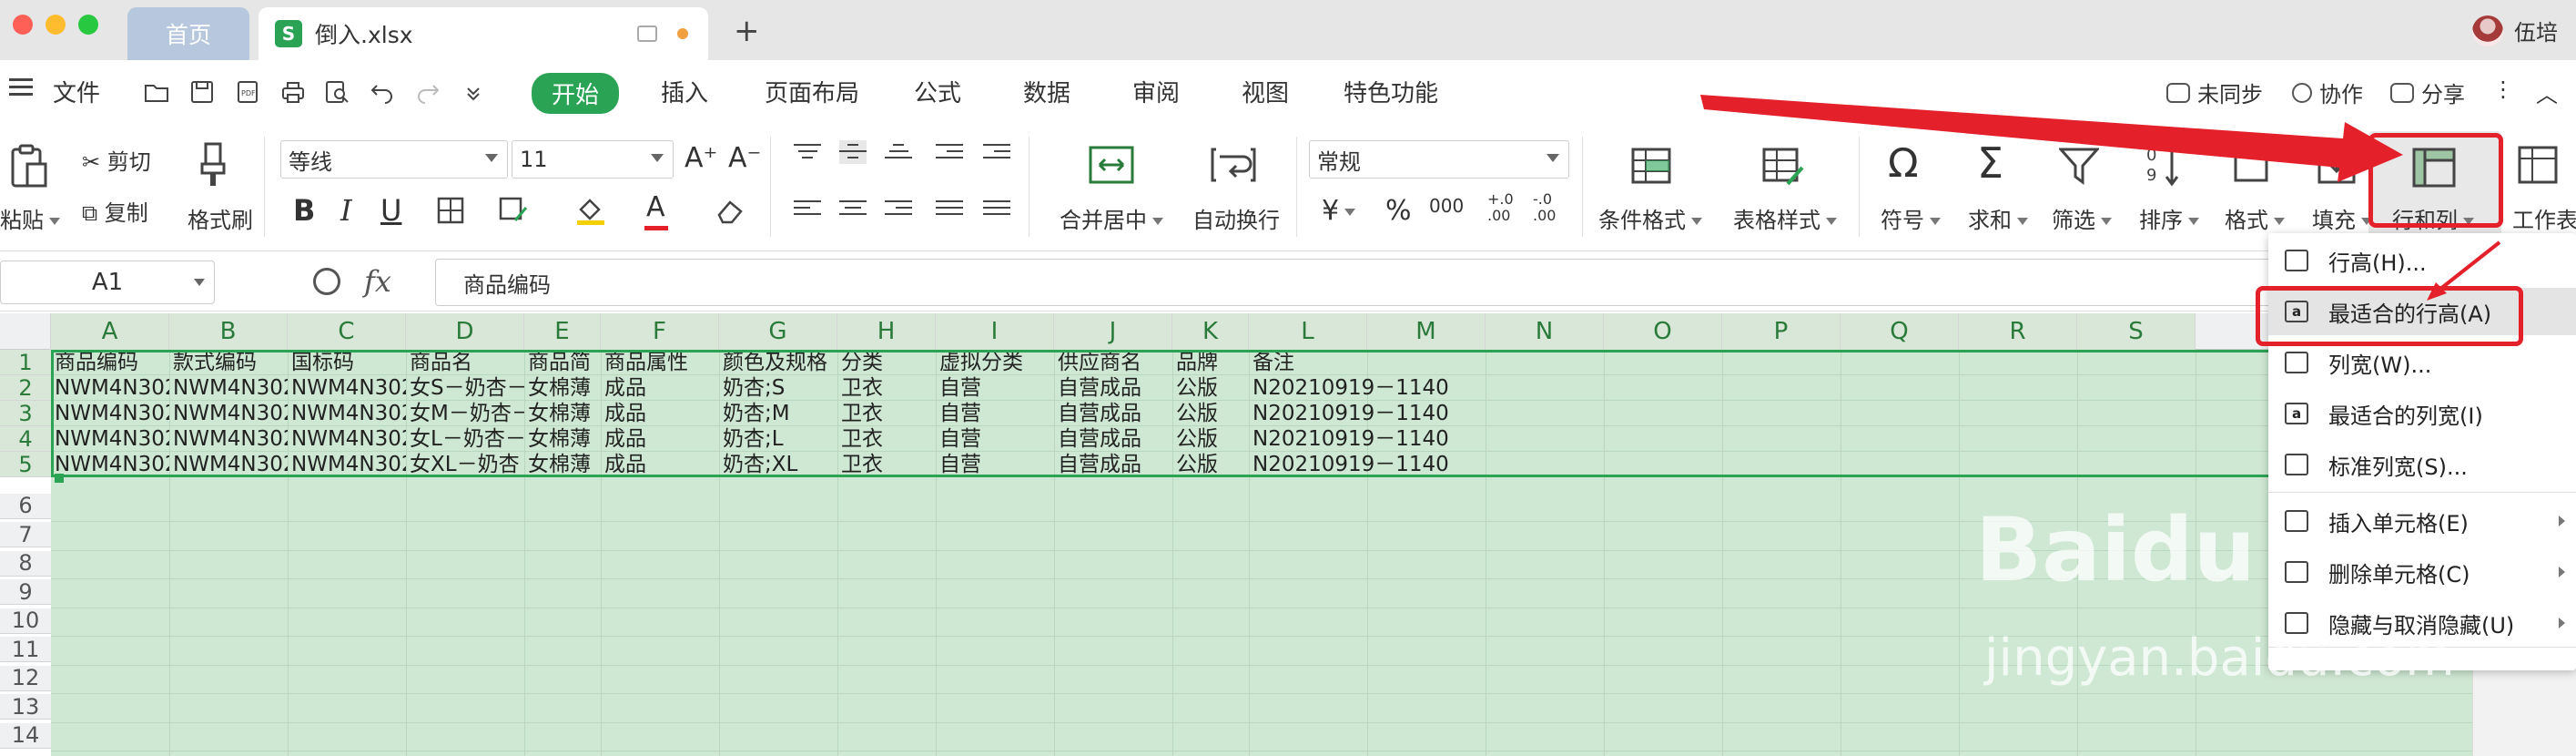 Image resolution: width=2576 pixels, height=756 pixels. I want to click on baidu-watermark: Baidu, so click(2115, 550).